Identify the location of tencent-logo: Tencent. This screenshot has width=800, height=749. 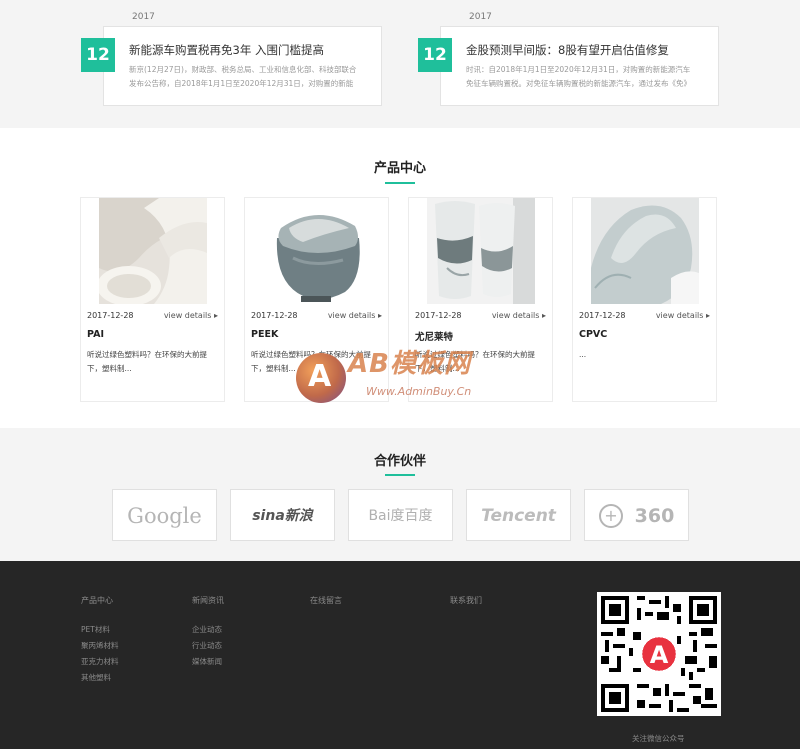
(518, 516).